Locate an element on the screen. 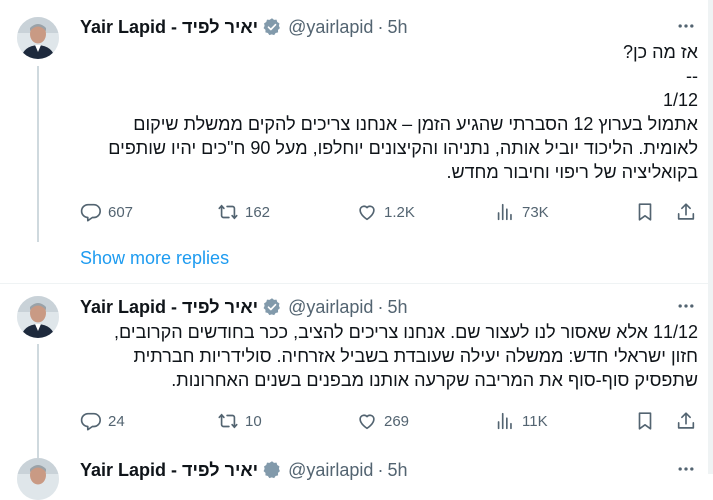  like-button: 1.2K is located at coordinates (385, 212).